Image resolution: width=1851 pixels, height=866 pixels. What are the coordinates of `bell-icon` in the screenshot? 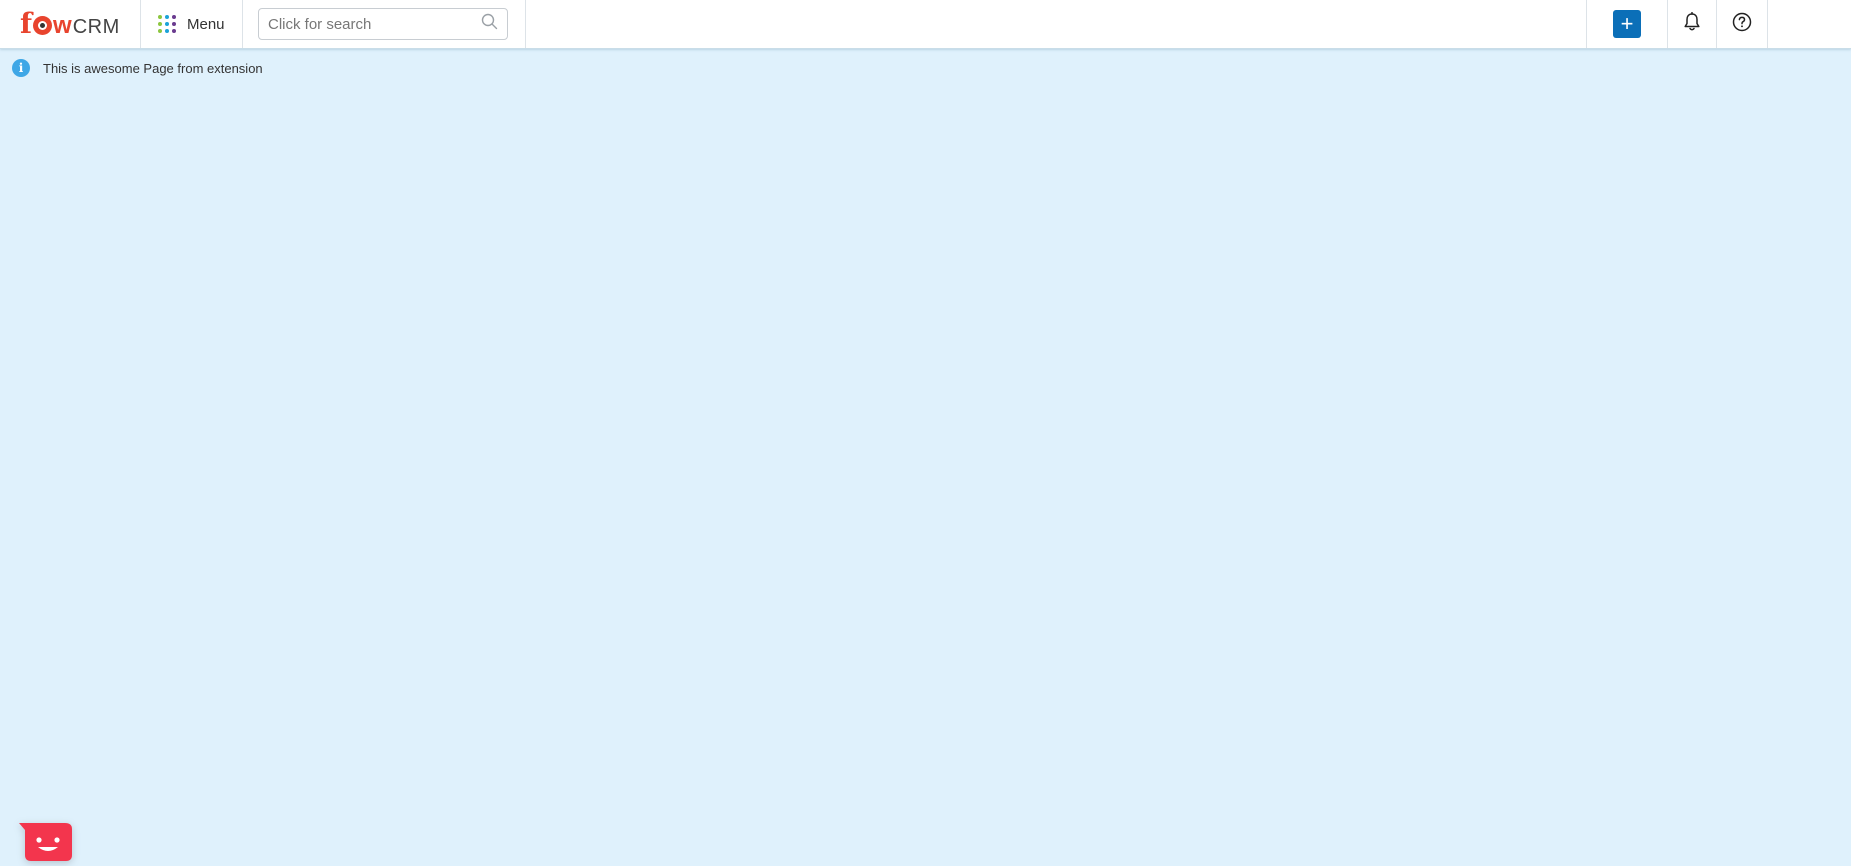 It's located at (1692, 24).